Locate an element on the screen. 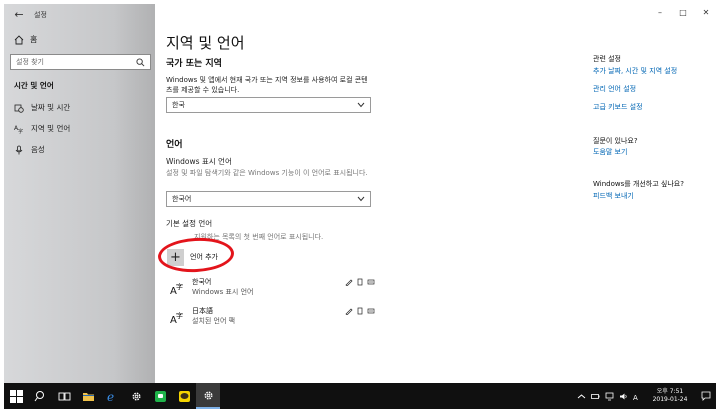 This screenshot has height=413, width=720. notification-icon is located at coordinates (706, 396).